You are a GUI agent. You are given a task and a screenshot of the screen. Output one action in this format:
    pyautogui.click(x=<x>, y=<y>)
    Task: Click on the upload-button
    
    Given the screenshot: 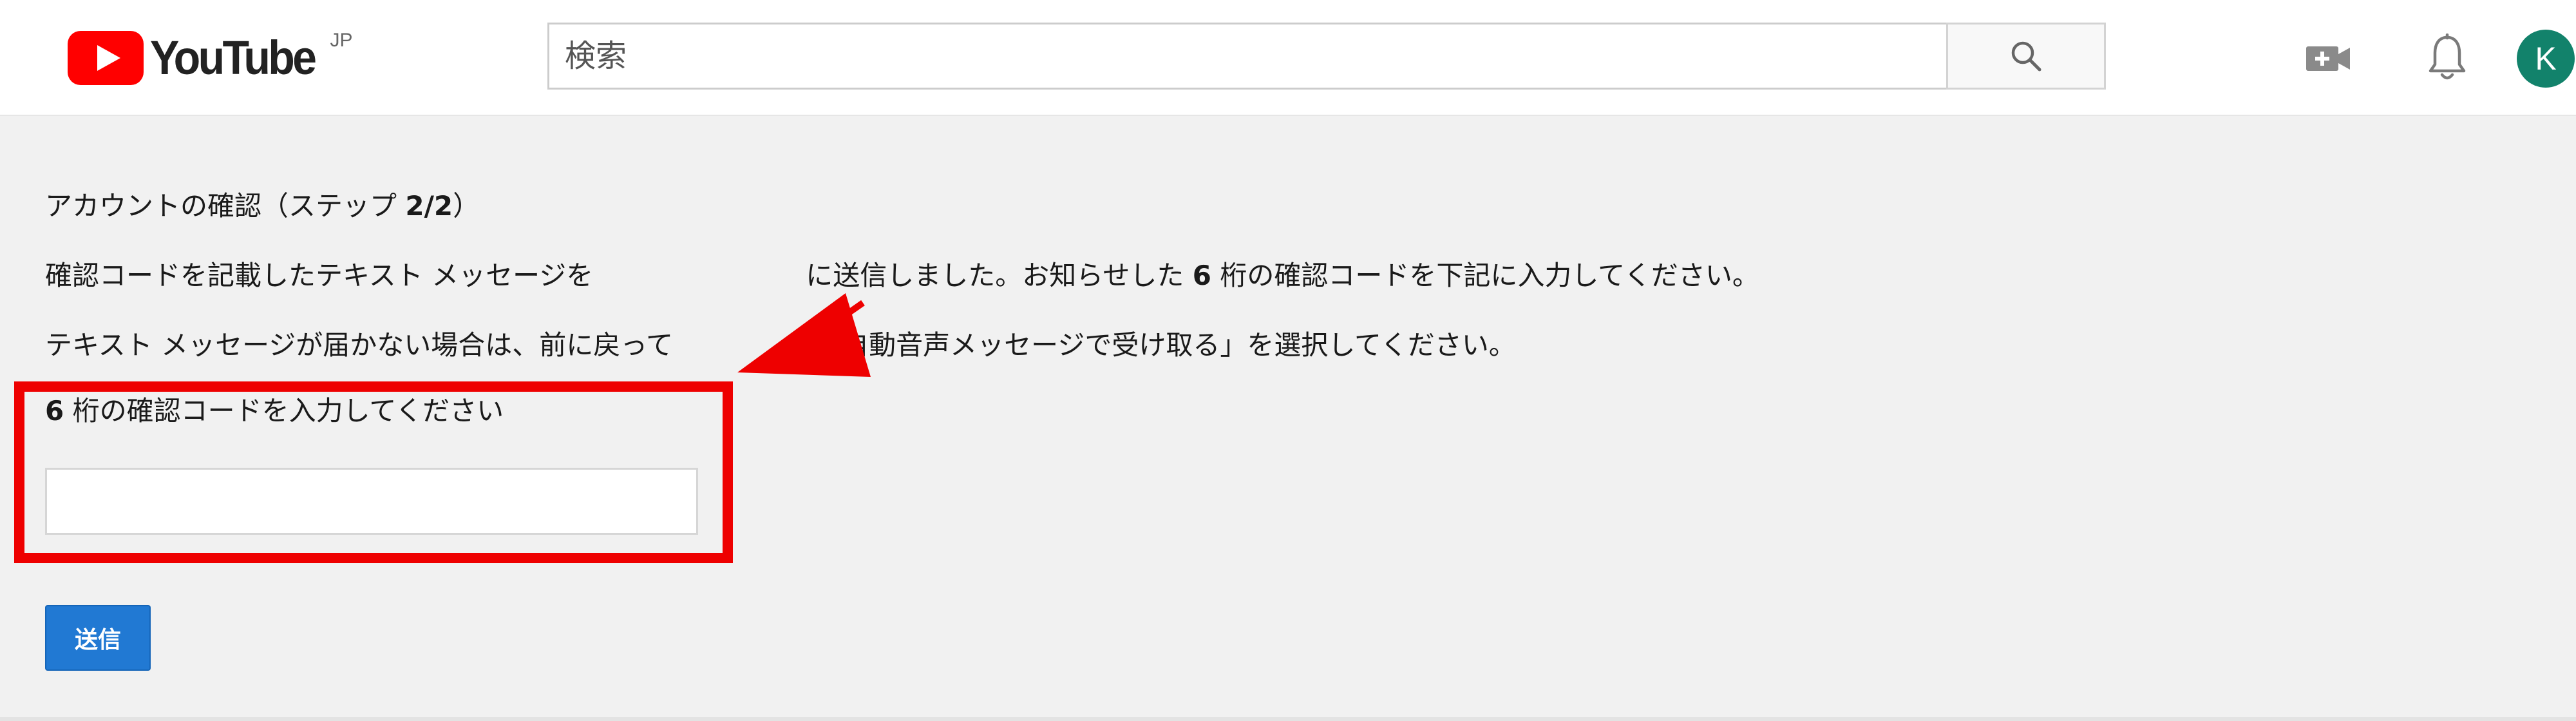 What is the action you would take?
    pyautogui.click(x=2328, y=58)
    